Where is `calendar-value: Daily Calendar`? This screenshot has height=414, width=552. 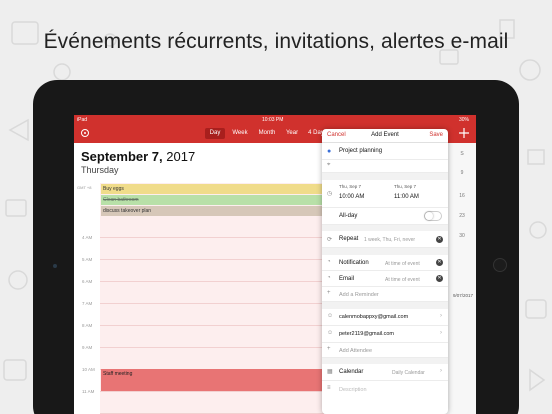 calendar-value: Daily Calendar is located at coordinates (408, 373).